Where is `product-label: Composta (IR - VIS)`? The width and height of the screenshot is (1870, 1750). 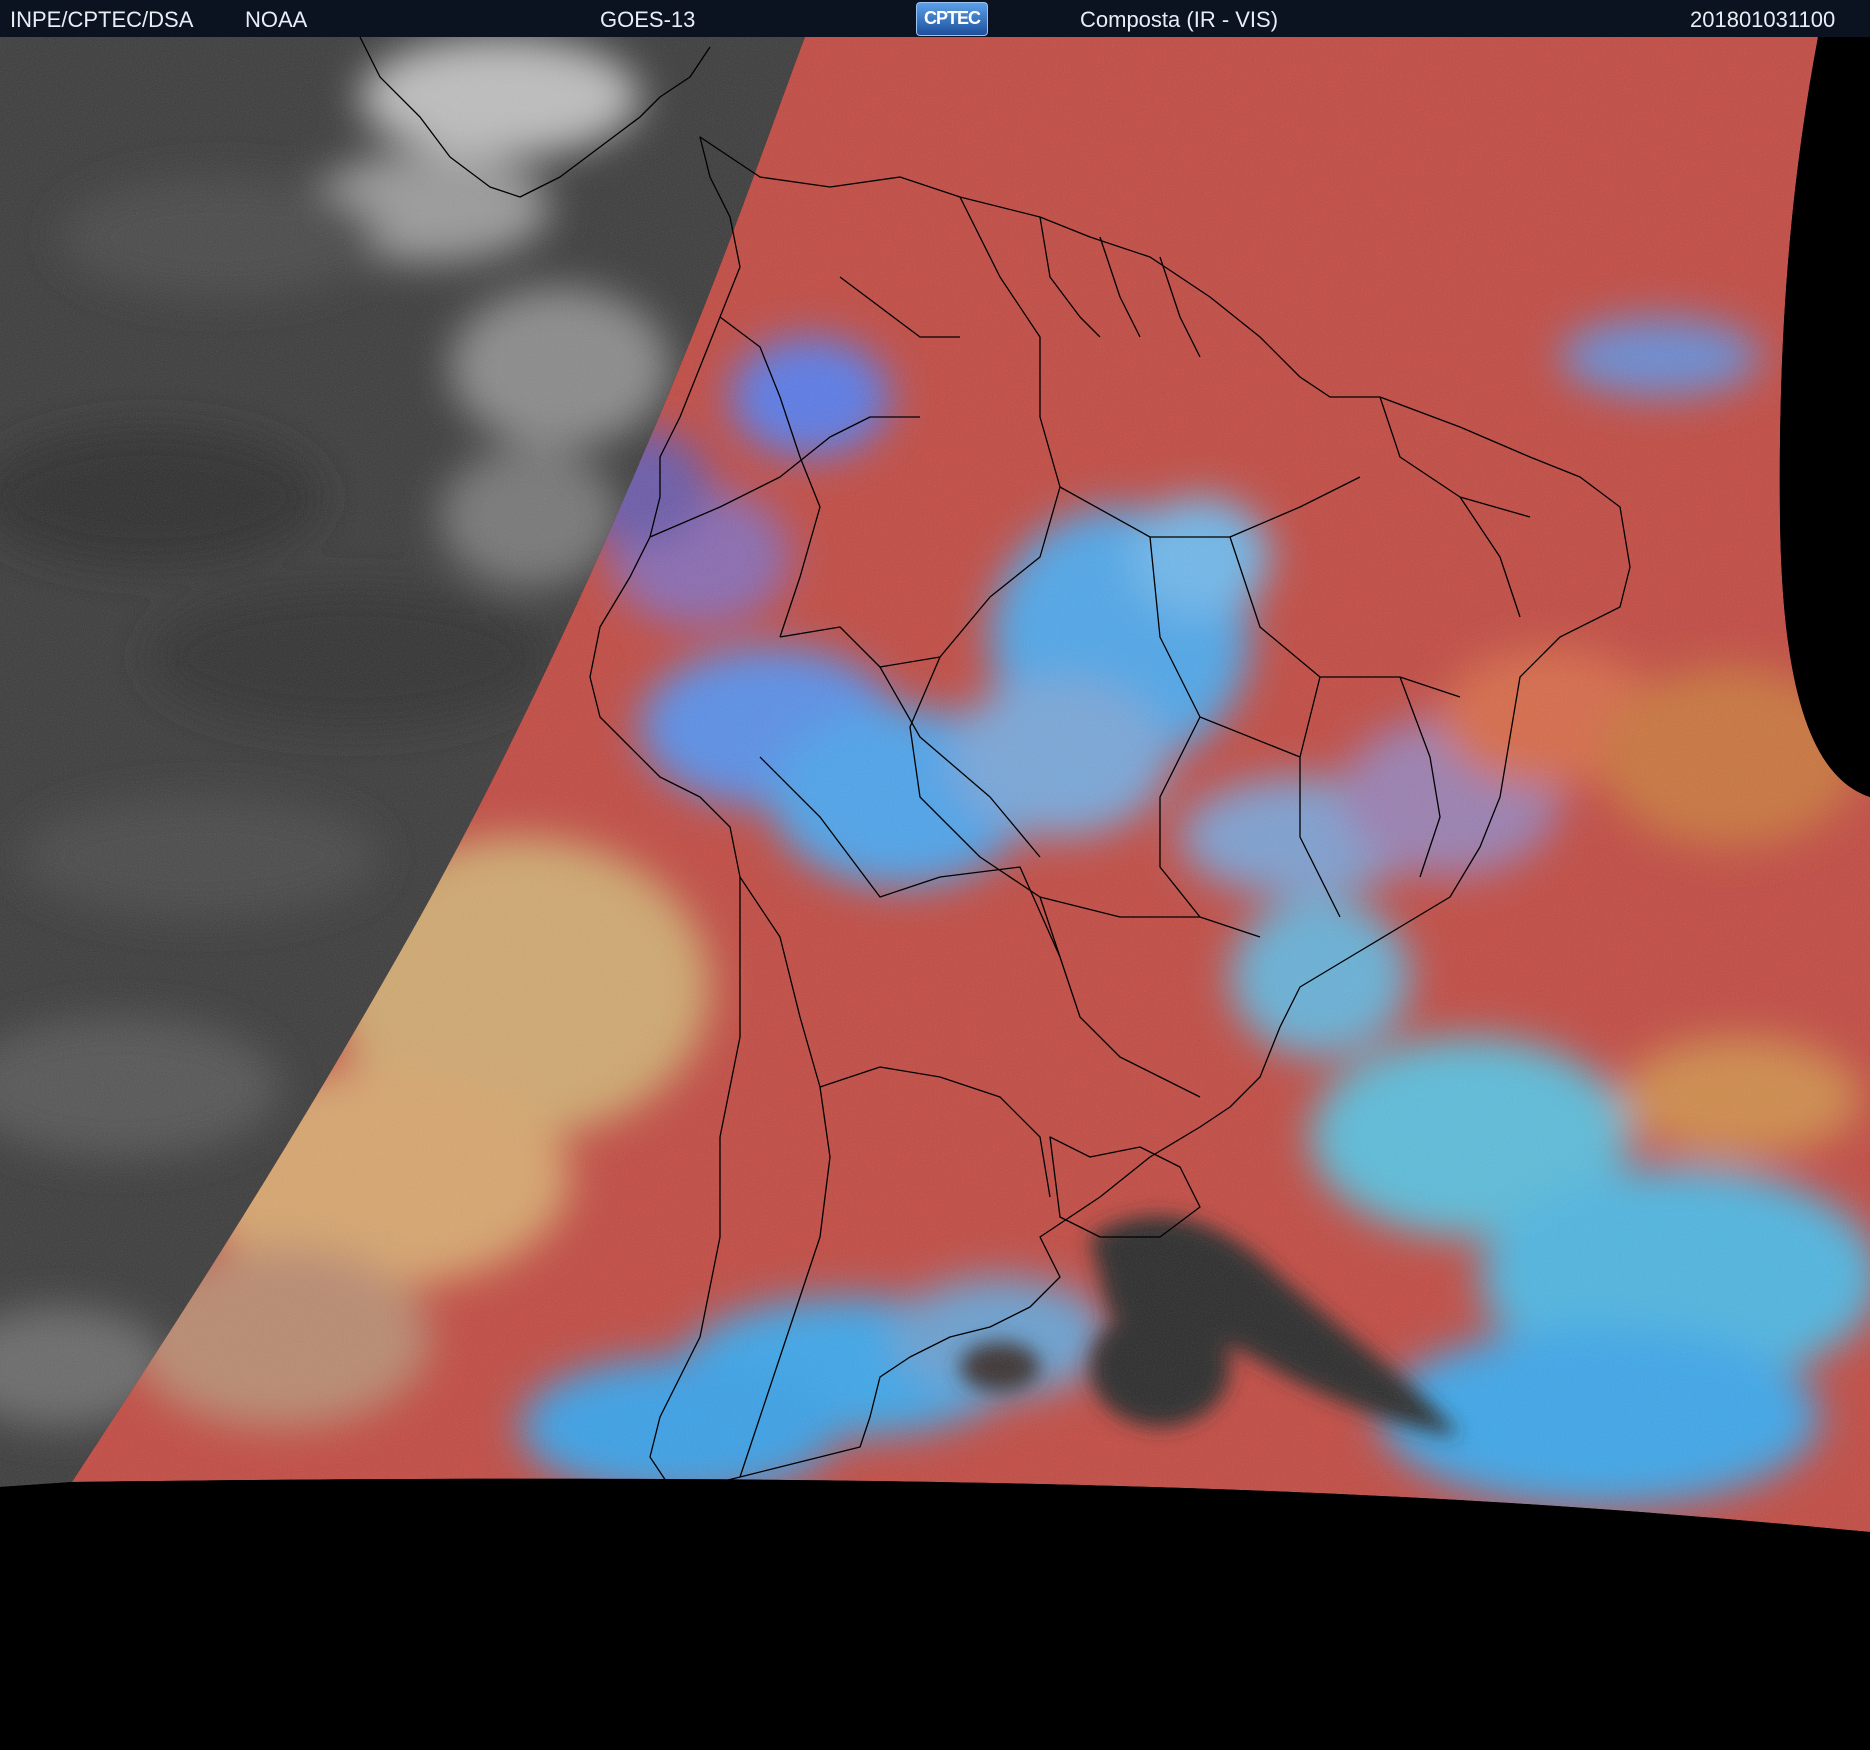 product-label: Composta (IR - VIS) is located at coordinates (1179, 19).